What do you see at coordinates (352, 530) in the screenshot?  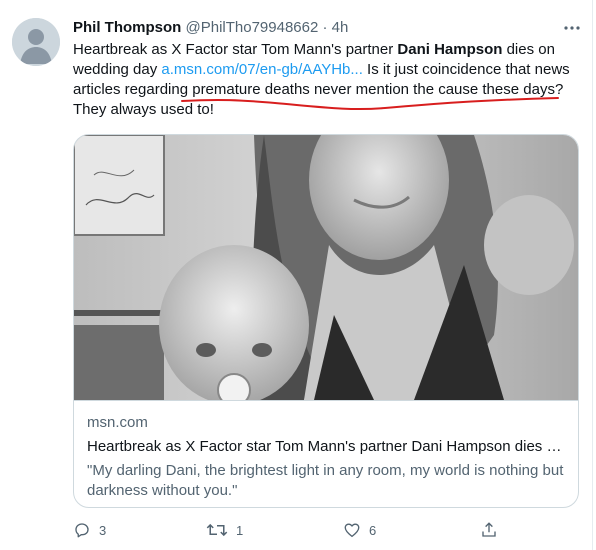 I see `like-icon` at bounding box center [352, 530].